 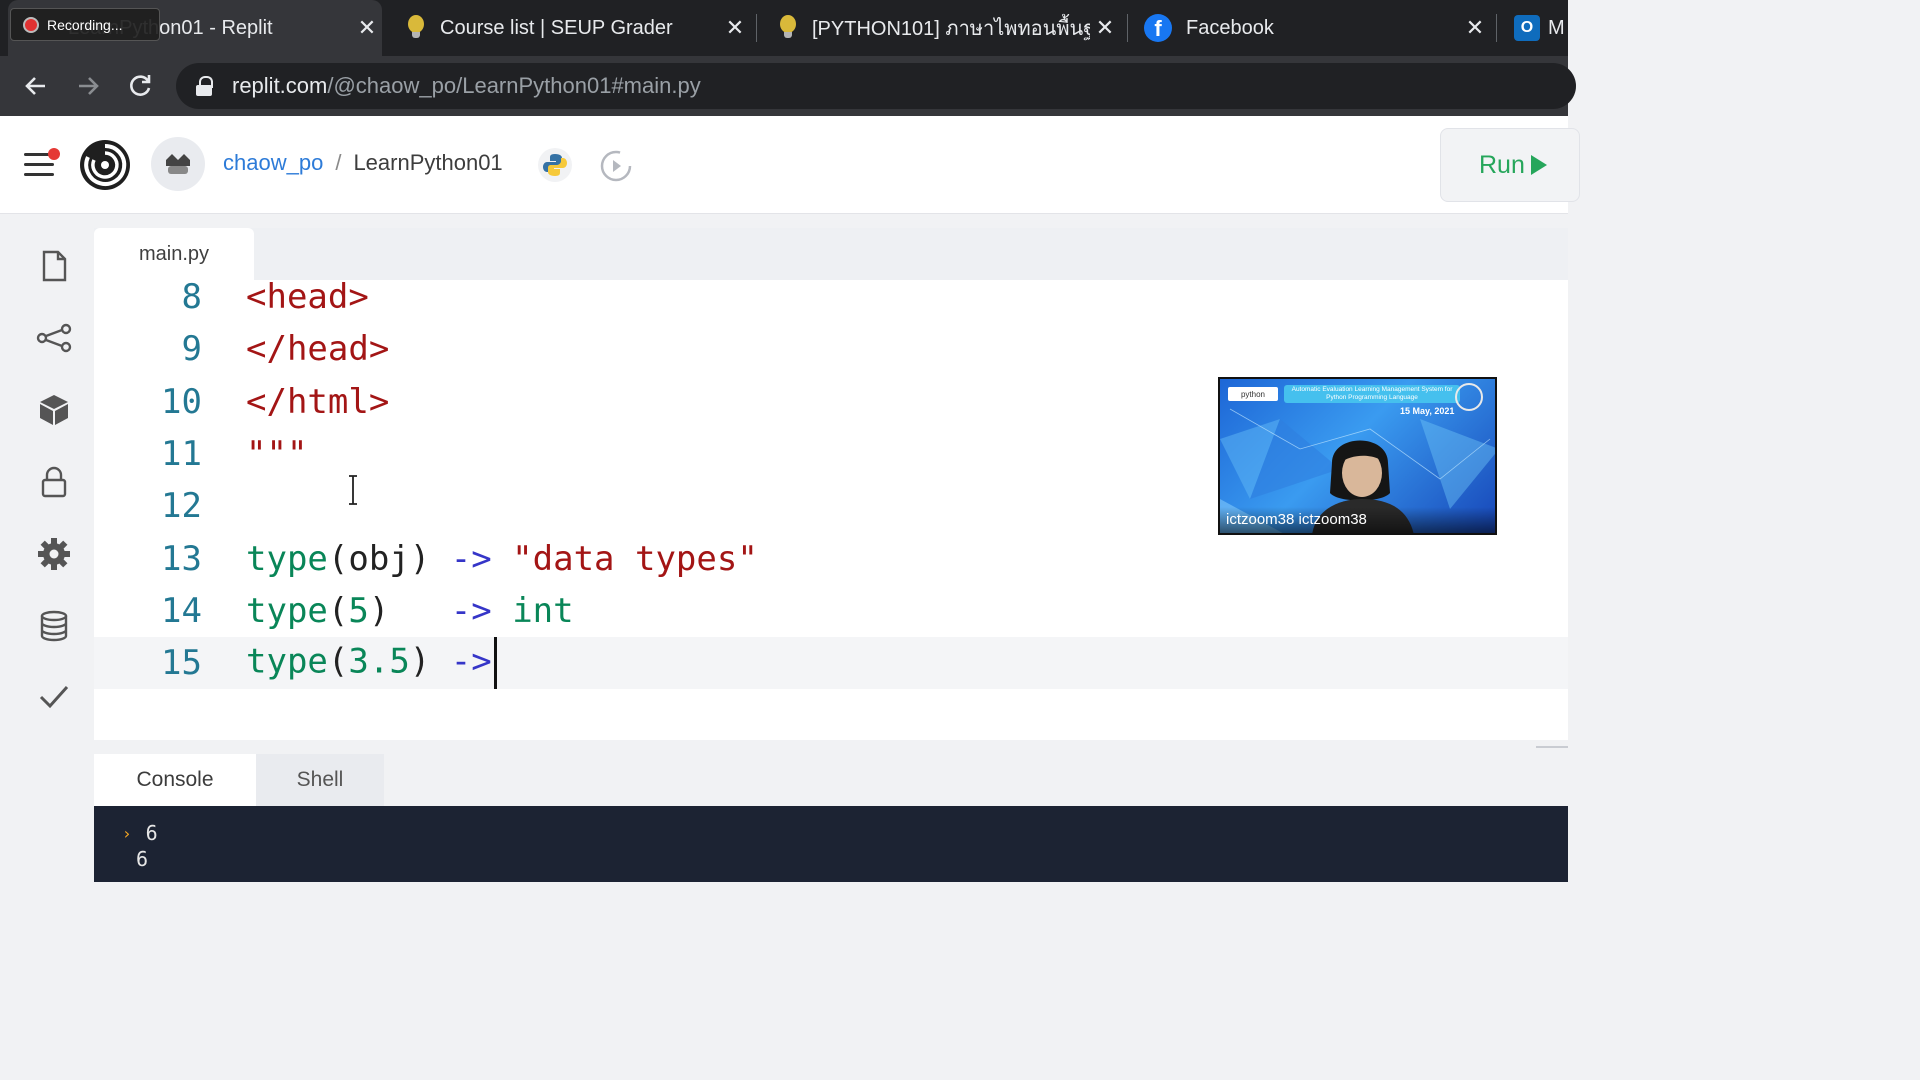 I want to click on seal-icon, so click(x=1469, y=397).